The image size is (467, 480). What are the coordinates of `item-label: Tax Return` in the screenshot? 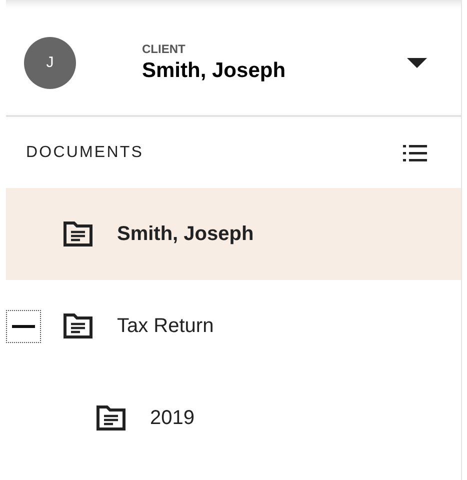 It's located at (165, 326).